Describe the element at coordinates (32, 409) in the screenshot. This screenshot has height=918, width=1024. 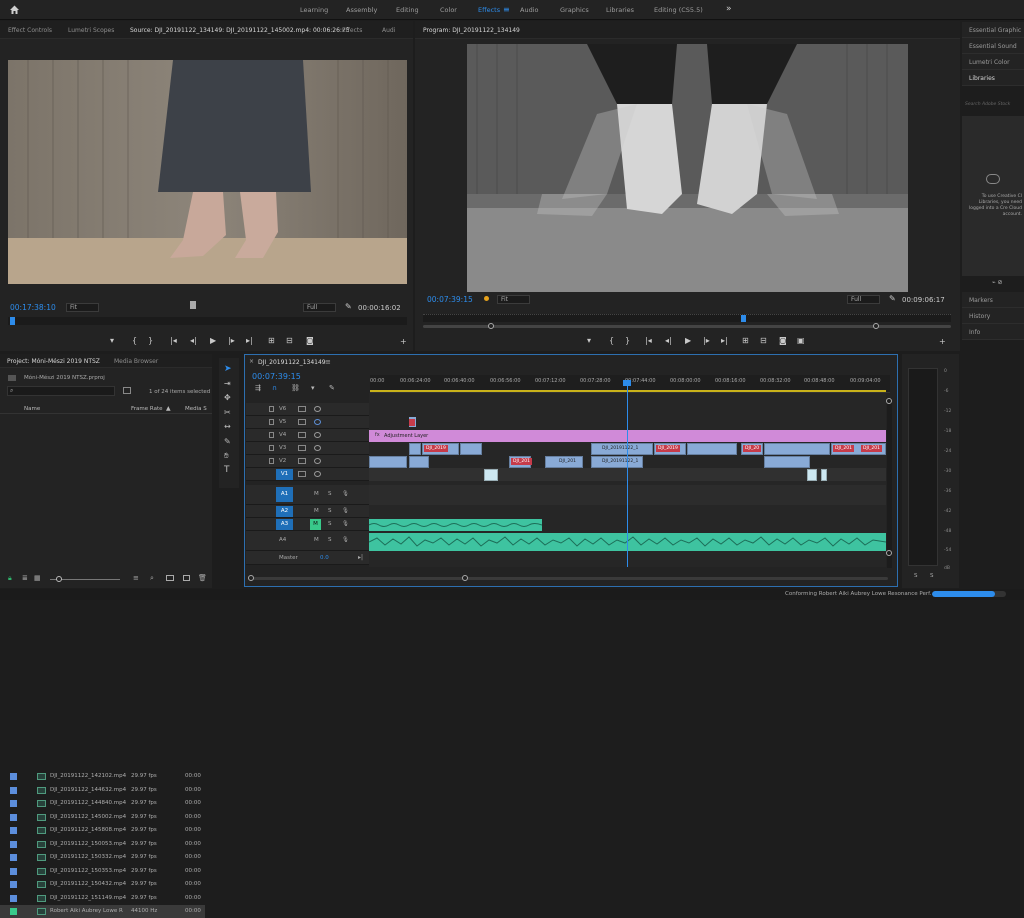
I see `column-name: Name` at that location.